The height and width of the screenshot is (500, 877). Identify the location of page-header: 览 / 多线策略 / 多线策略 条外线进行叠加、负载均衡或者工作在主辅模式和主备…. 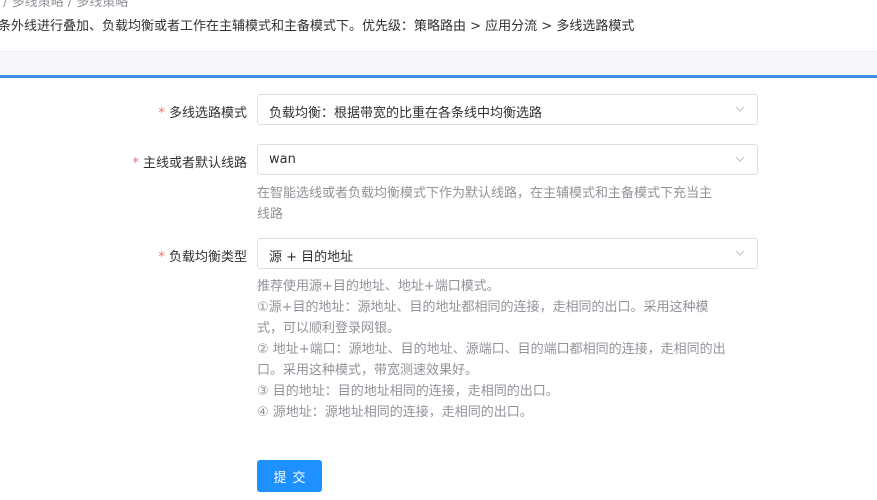
(438, 25).